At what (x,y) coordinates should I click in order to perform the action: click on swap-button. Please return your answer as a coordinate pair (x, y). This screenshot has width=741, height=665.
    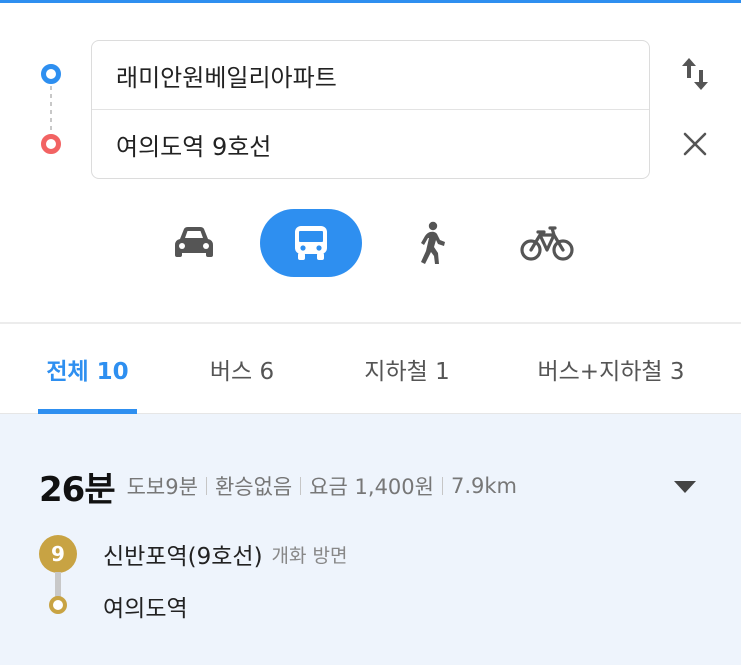
    Looking at the image, I should click on (695, 74).